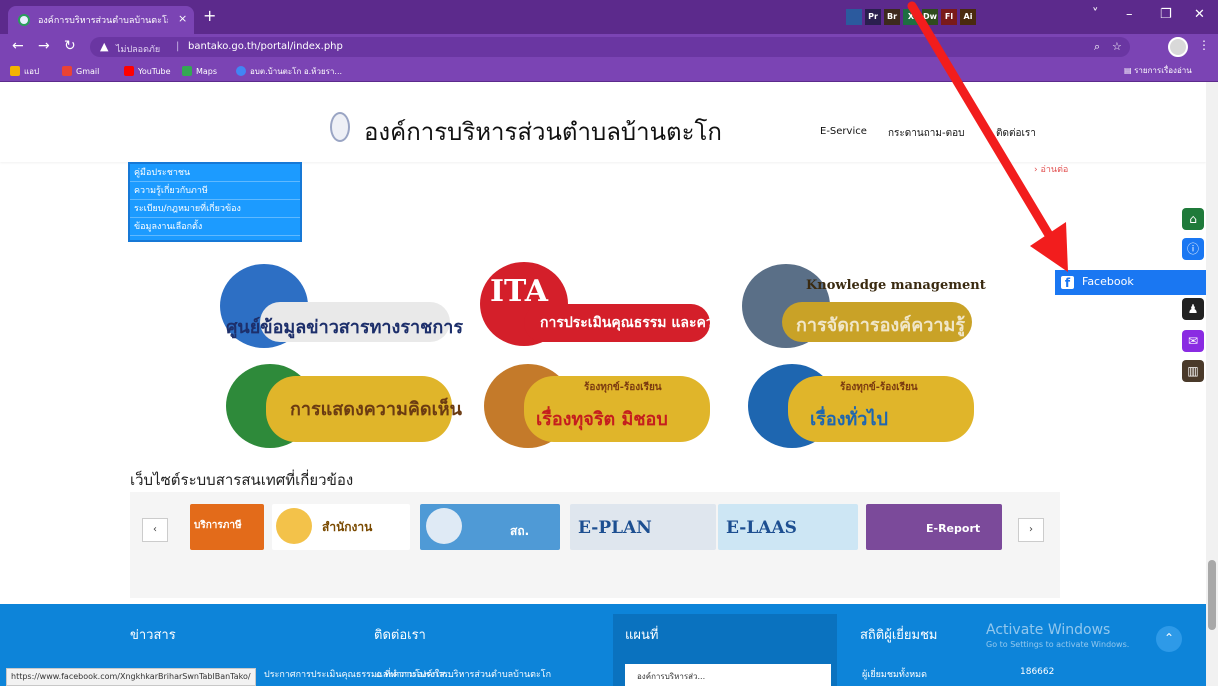 This screenshot has height=686, width=1218. I want to click on taskbar-icon-premiere: Pr, so click(873, 17).